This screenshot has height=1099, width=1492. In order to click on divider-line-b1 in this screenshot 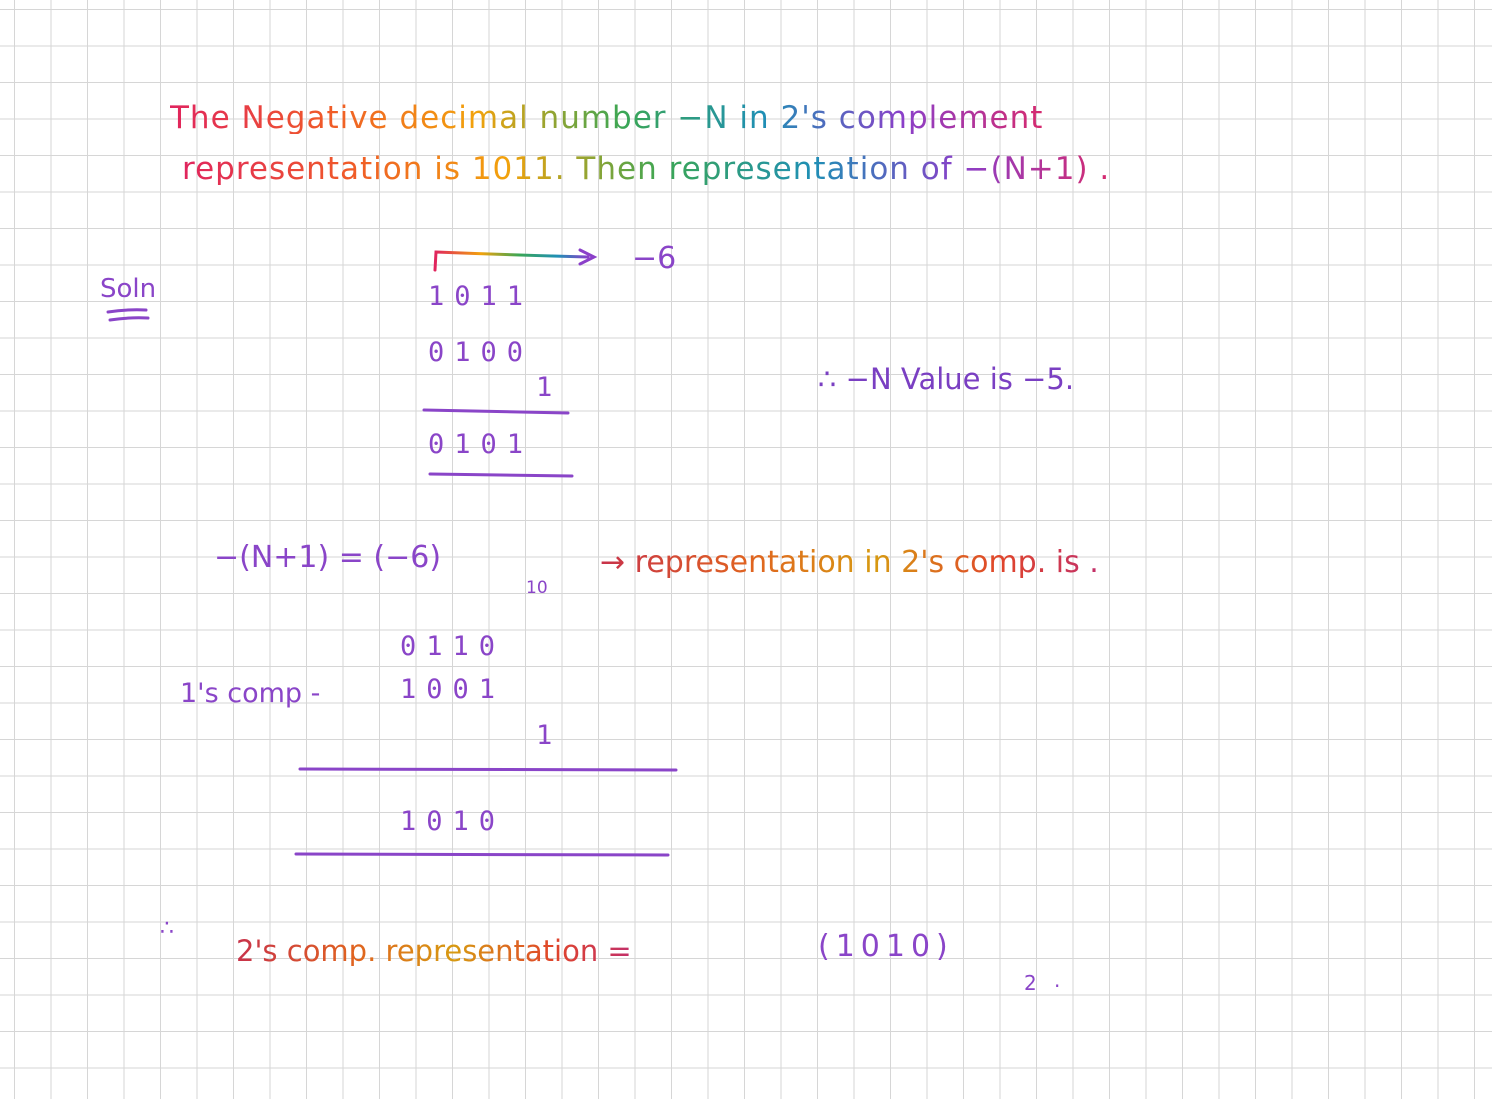, I will do `click(488, 769)`.